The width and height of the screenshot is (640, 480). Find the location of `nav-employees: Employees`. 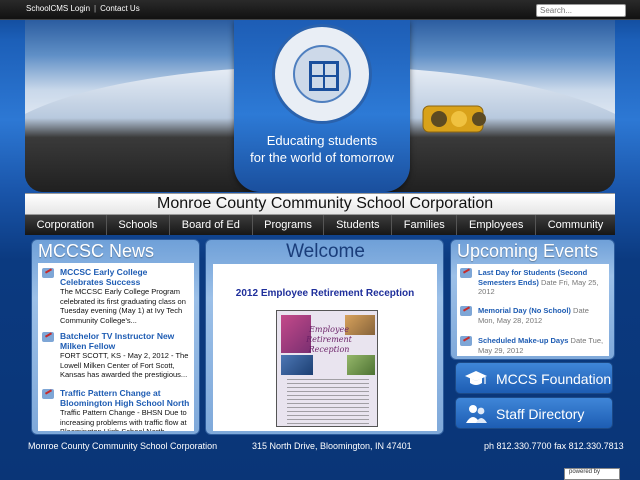

nav-employees: Employees is located at coordinates (497, 225).